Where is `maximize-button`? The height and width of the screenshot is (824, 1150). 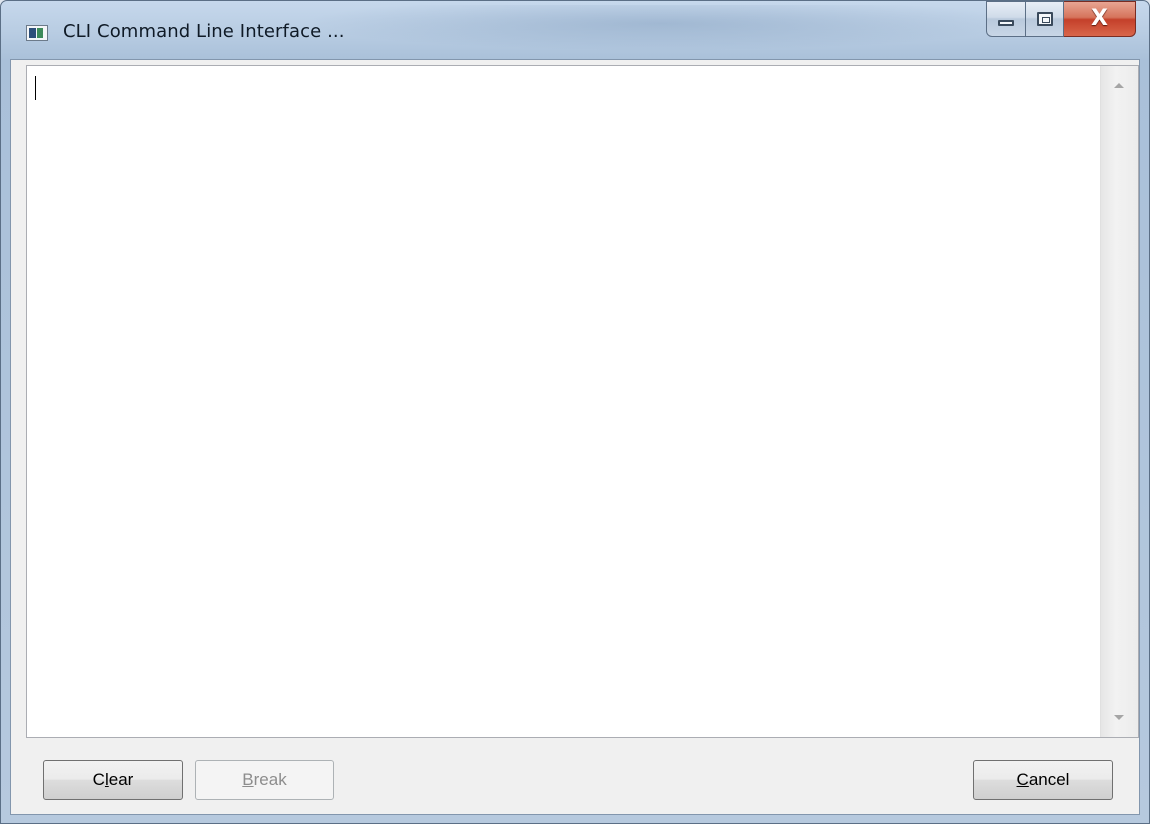 maximize-button is located at coordinates (1045, 19).